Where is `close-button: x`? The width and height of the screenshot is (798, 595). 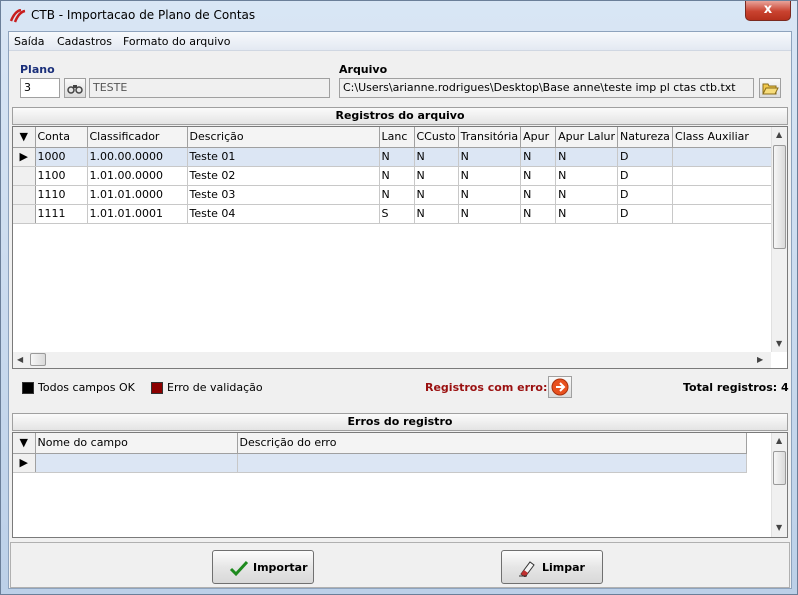
close-button: x is located at coordinates (768, 11).